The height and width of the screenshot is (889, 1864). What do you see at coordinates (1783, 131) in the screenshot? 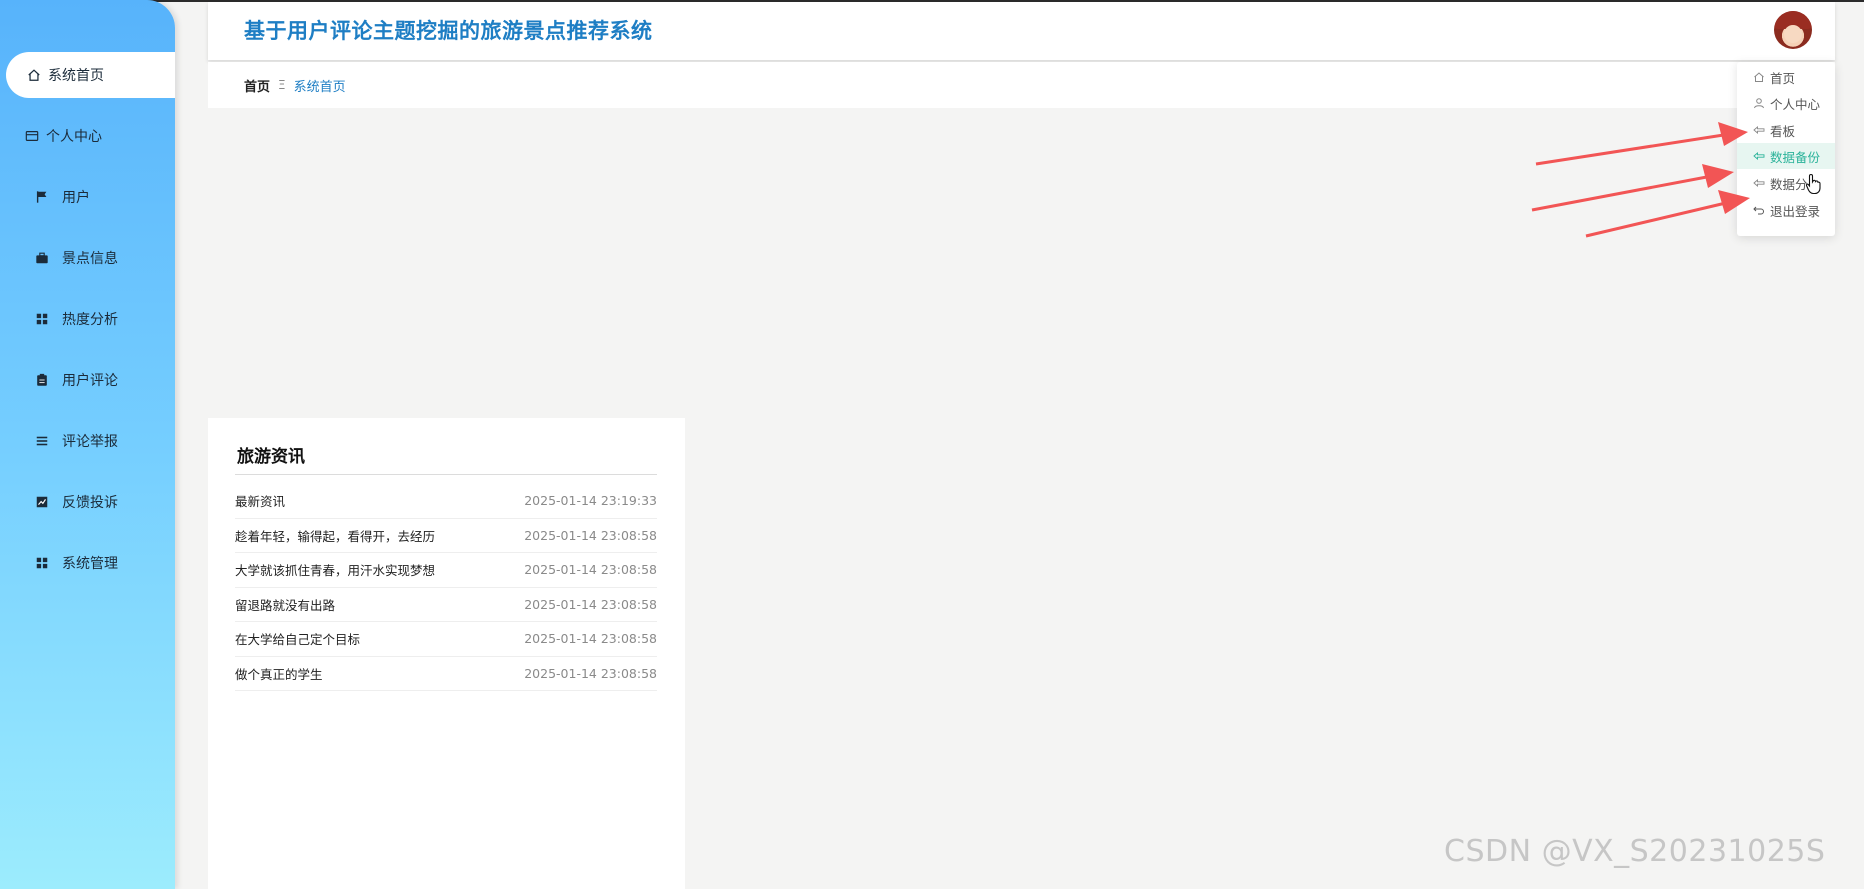
I see `menu-item-label: 看板` at bounding box center [1783, 131].